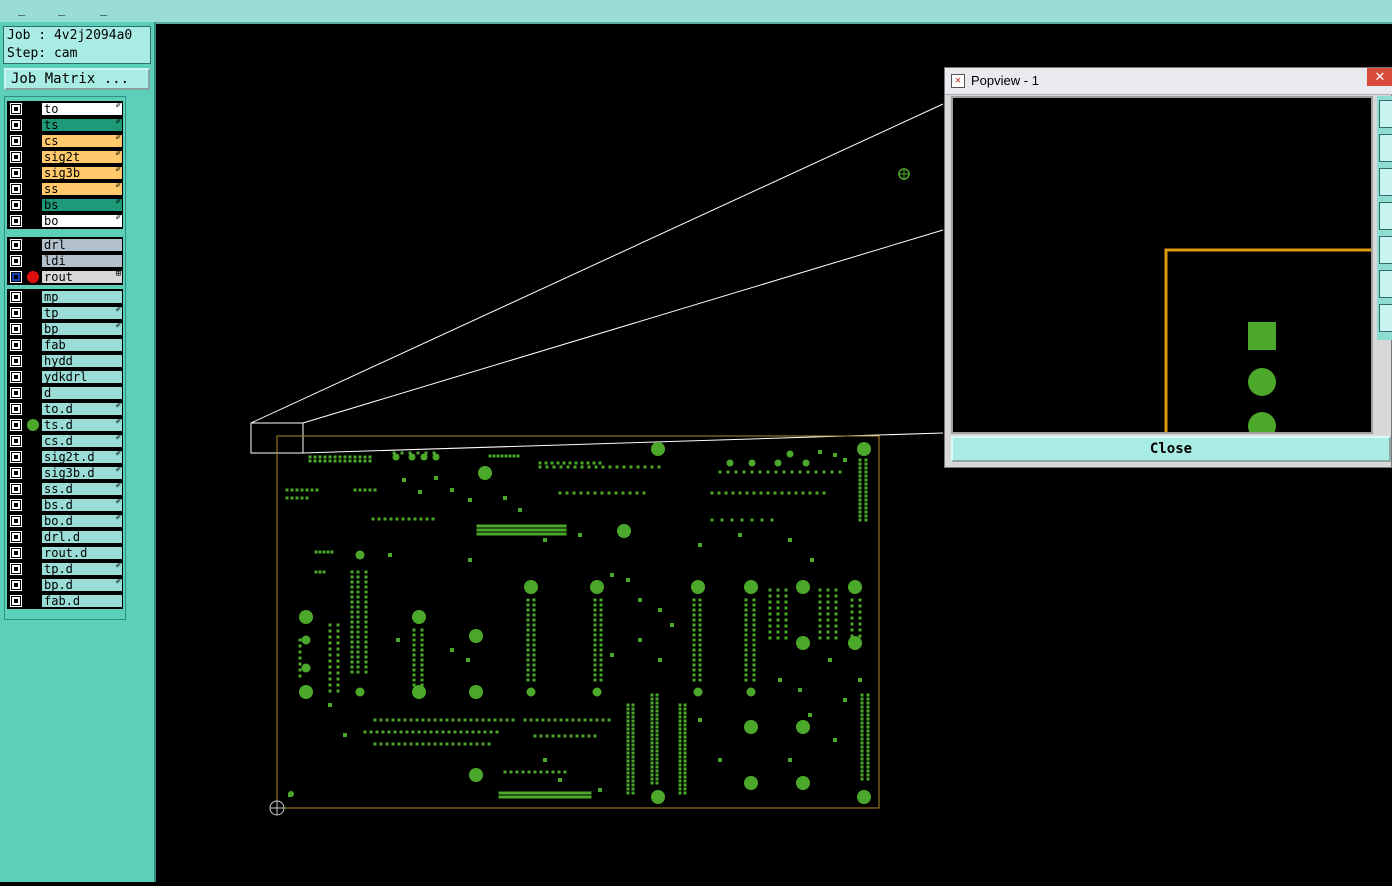 Image resolution: width=1392 pixels, height=886 pixels. I want to click on layer-name: d, so click(82, 393).